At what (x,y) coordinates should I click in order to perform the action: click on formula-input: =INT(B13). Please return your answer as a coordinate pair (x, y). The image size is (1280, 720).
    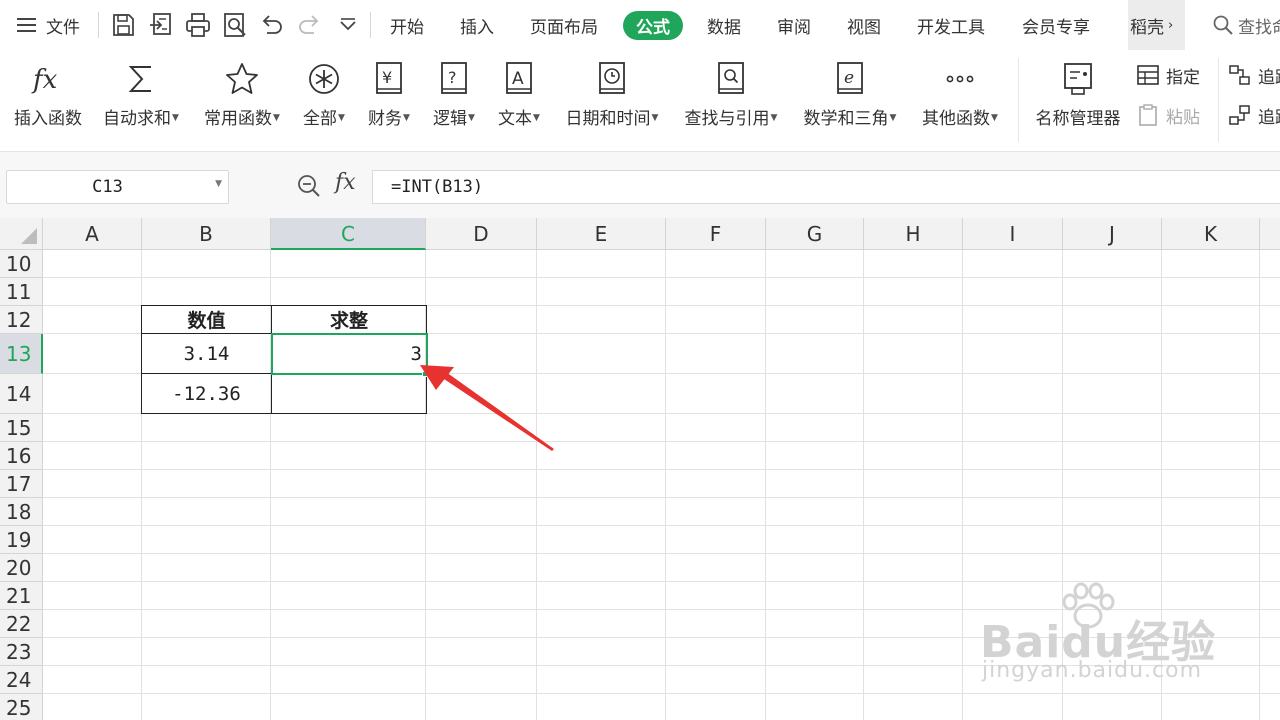
    Looking at the image, I should click on (826, 187).